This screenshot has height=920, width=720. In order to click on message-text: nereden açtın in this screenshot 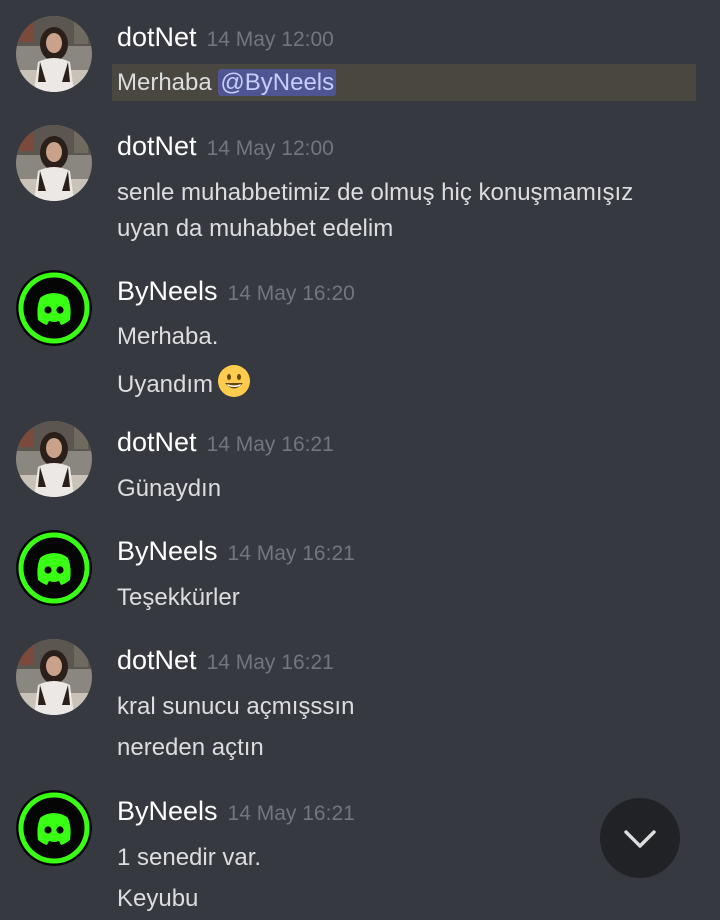, I will do `click(190, 747)`.